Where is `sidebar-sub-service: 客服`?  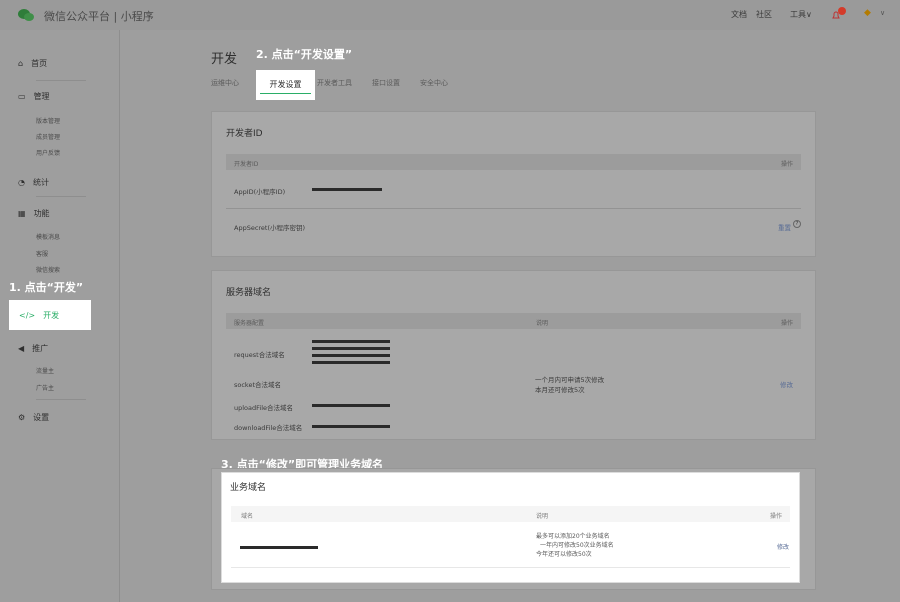 sidebar-sub-service: 客服 is located at coordinates (42, 253).